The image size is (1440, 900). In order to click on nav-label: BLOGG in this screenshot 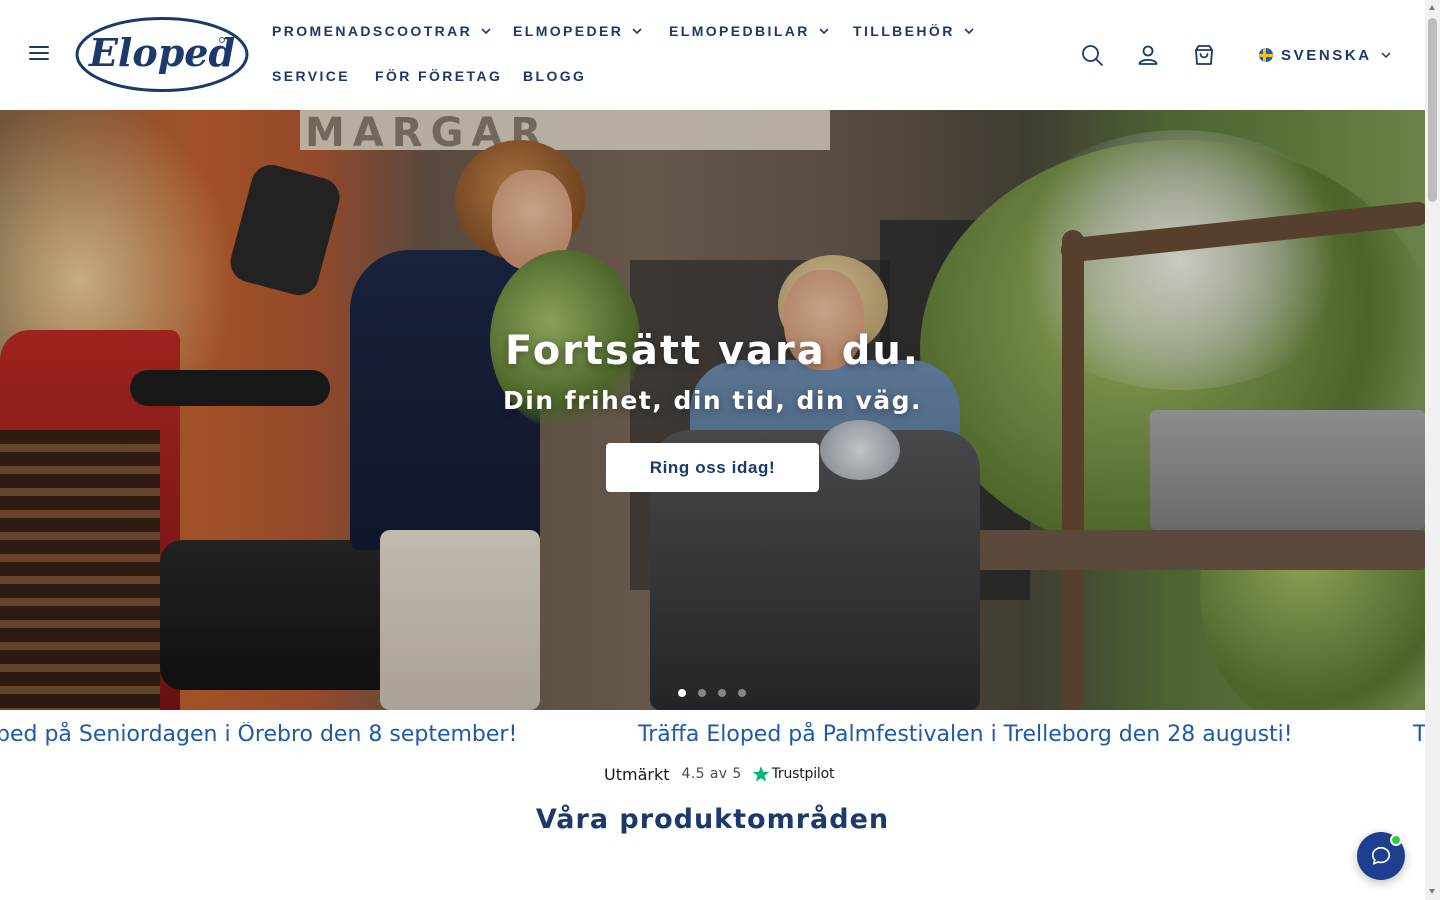, I will do `click(555, 76)`.